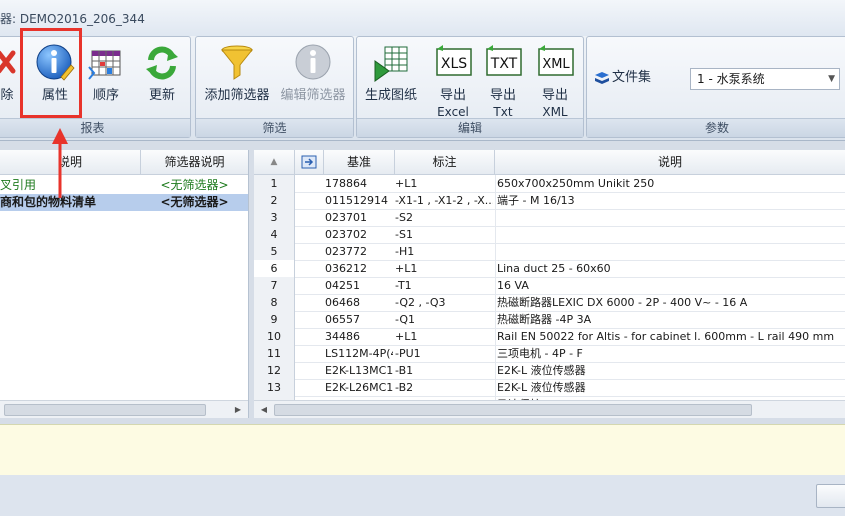 The height and width of the screenshot is (516, 845). I want to click on sort-up-icon: ▲, so click(274, 162).